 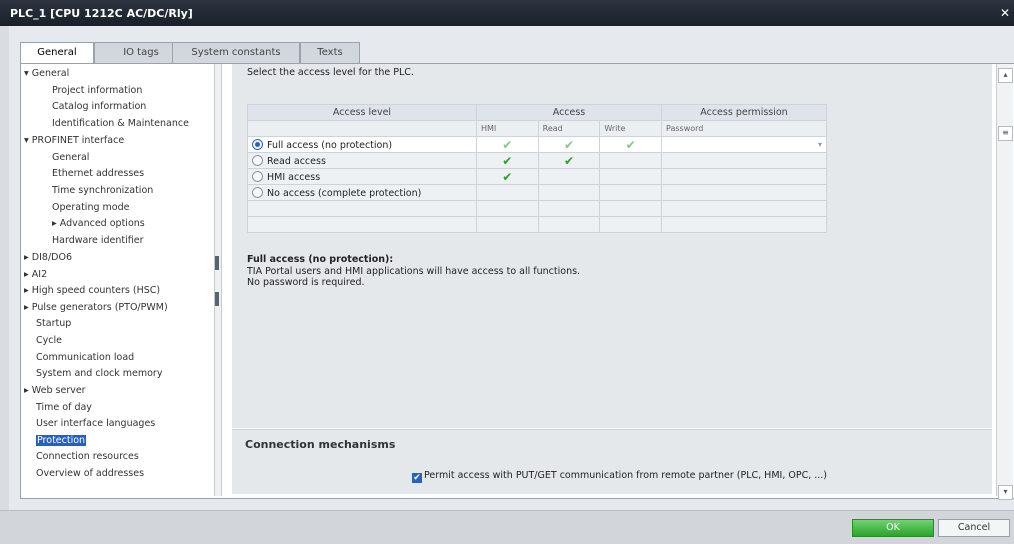 What do you see at coordinates (820, 144) in the screenshot?
I see `dropdown-arrow-icon: ▾` at bounding box center [820, 144].